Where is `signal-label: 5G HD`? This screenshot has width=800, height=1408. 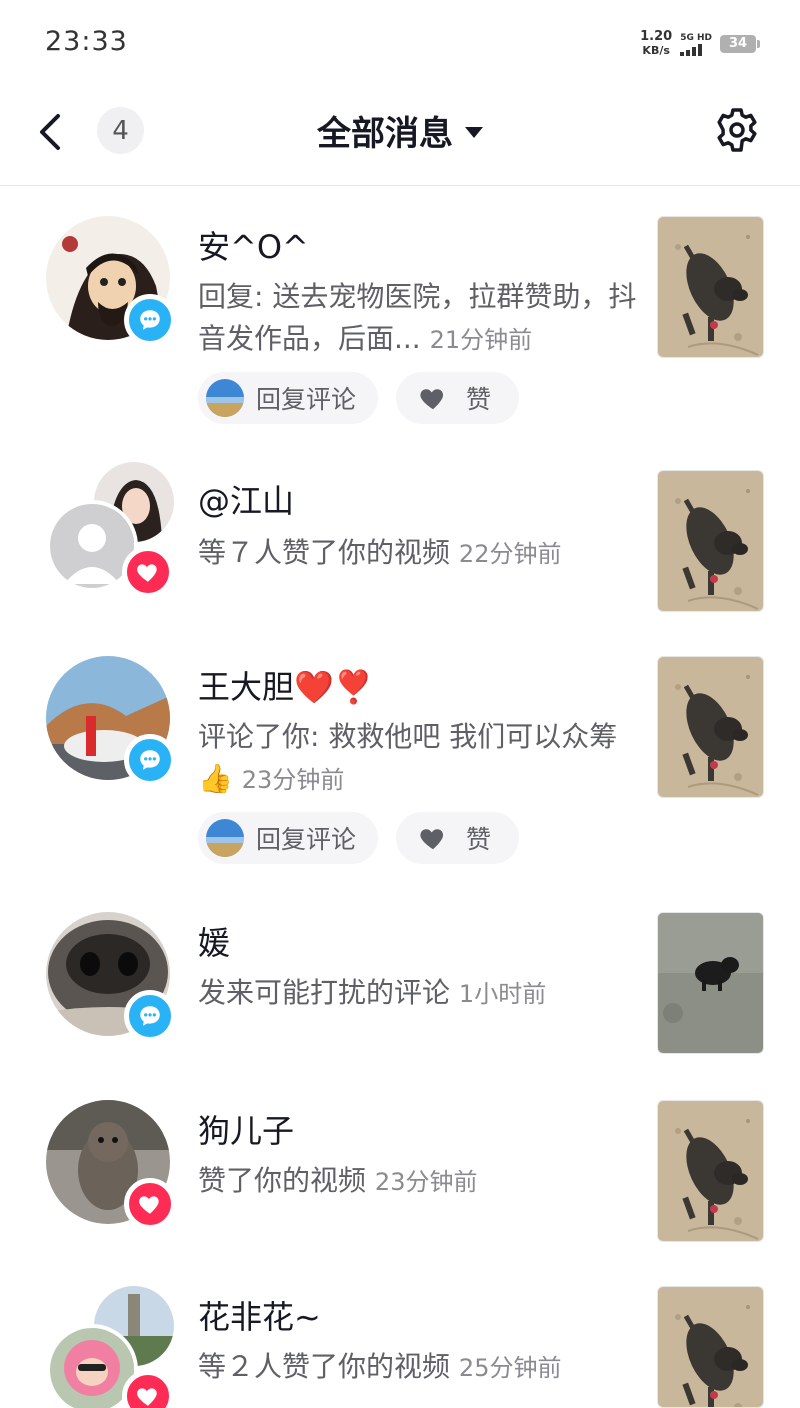 signal-label: 5G HD is located at coordinates (696, 38).